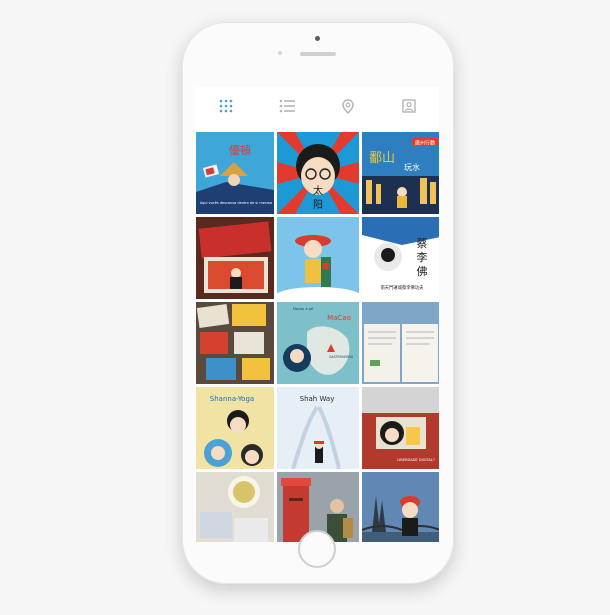 Image resolution: width=610 pixels, height=615 pixels. I want to click on post-subtitle: 玩水, so click(412, 167).